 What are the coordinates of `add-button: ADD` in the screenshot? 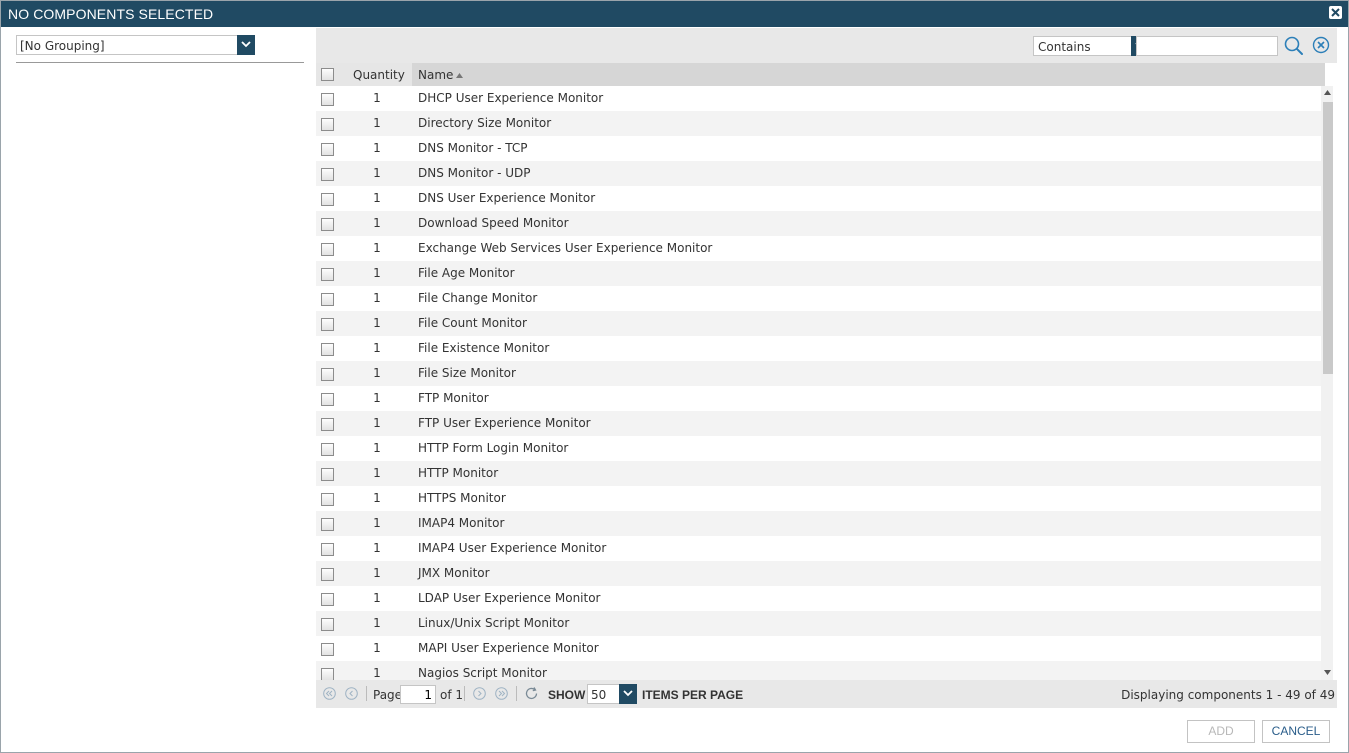 It's located at (1221, 731).